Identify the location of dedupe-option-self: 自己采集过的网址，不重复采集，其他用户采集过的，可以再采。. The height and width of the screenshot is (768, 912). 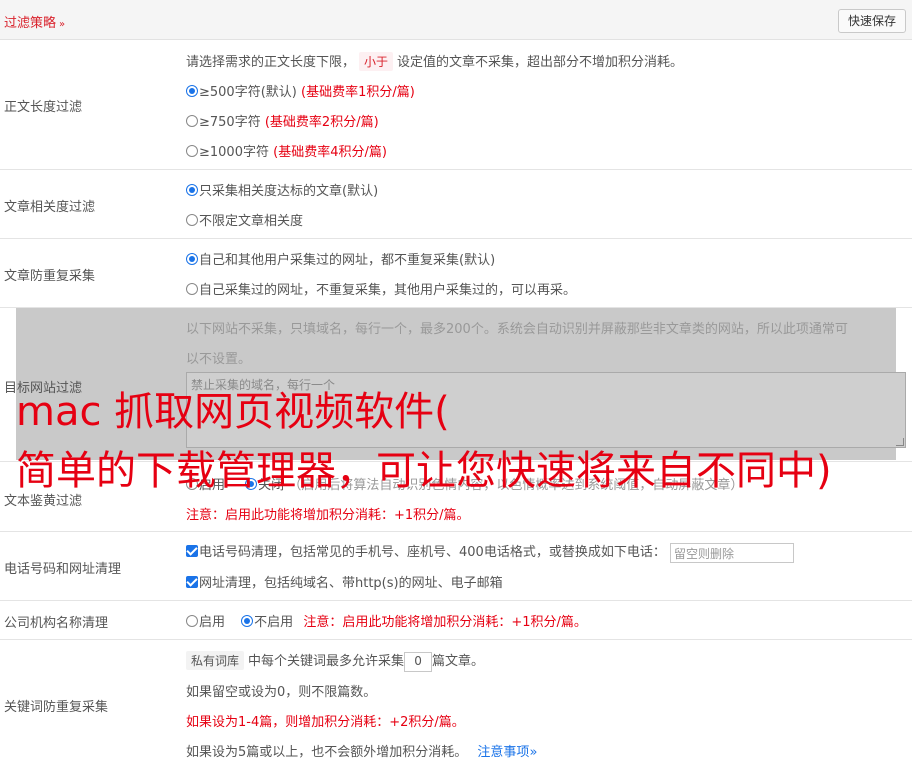
(381, 288).